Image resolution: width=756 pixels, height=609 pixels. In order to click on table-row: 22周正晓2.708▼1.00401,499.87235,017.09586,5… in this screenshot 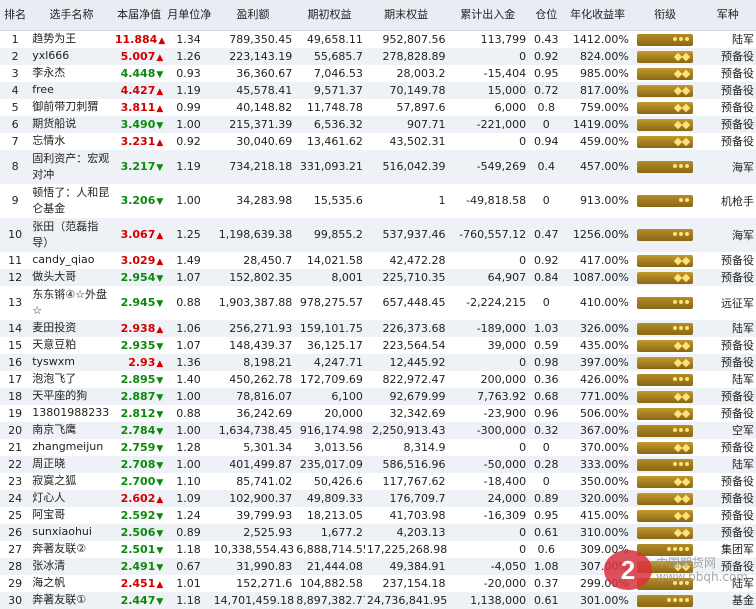, I will do `click(378, 464)`.